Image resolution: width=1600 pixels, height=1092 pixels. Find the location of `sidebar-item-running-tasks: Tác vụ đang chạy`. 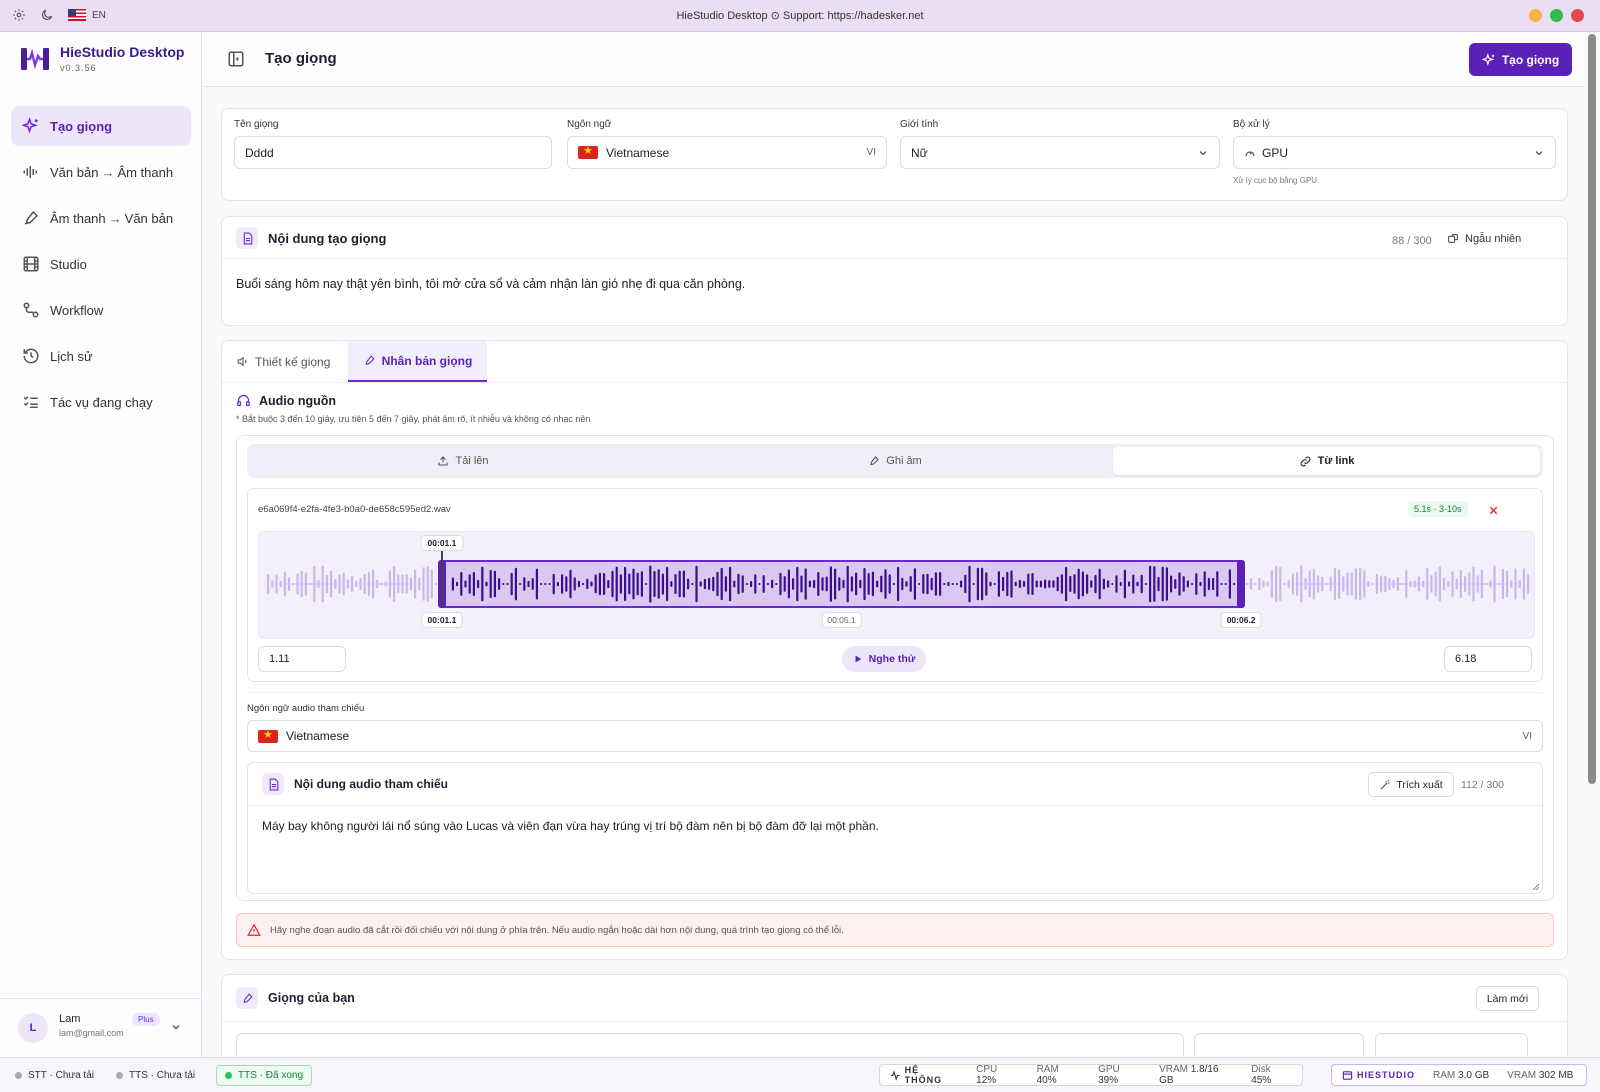

sidebar-item-running-tasks: Tác vụ đang chạy is located at coordinates (101, 402).